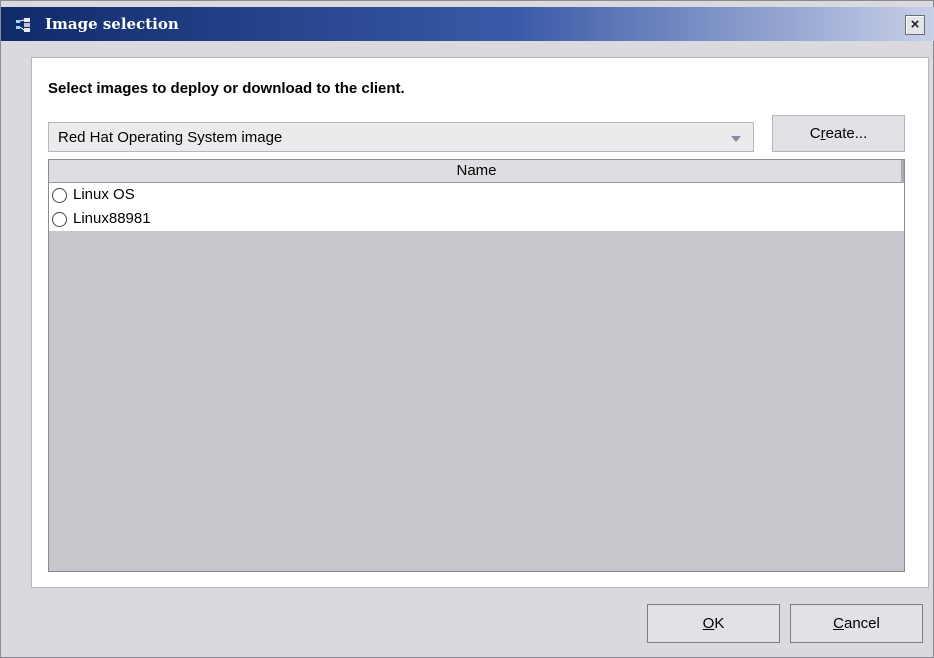 This screenshot has height=658, width=934. Describe the element at coordinates (104, 194) in the screenshot. I see `row-label: Linux OS` at that location.